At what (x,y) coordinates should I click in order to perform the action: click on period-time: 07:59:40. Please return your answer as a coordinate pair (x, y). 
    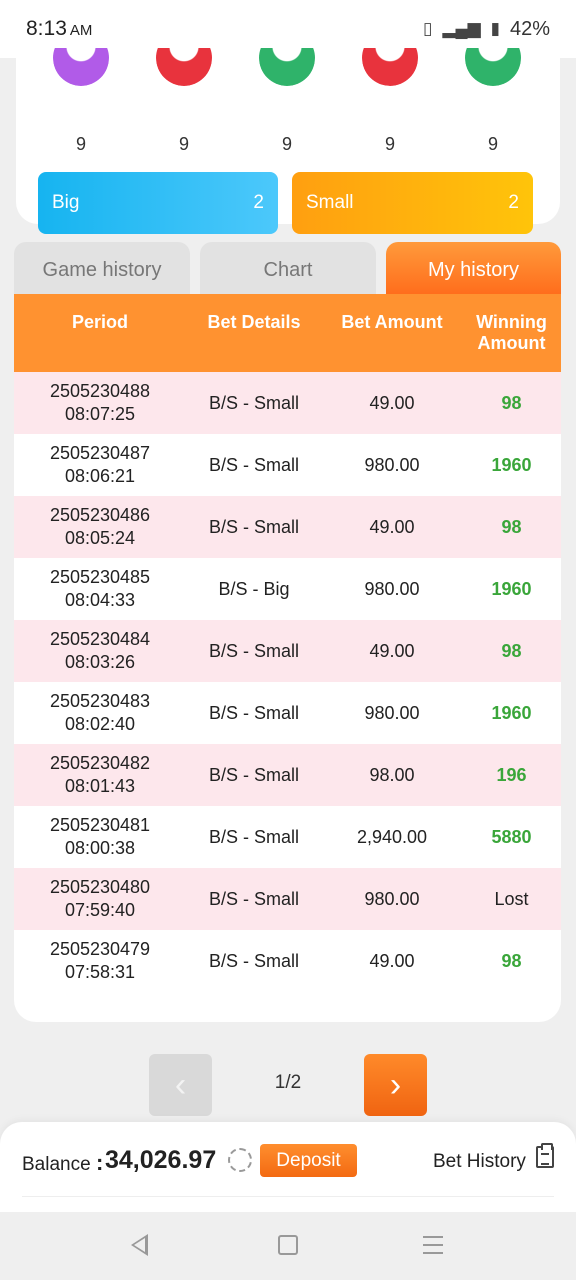
    Looking at the image, I should click on (100, 910).